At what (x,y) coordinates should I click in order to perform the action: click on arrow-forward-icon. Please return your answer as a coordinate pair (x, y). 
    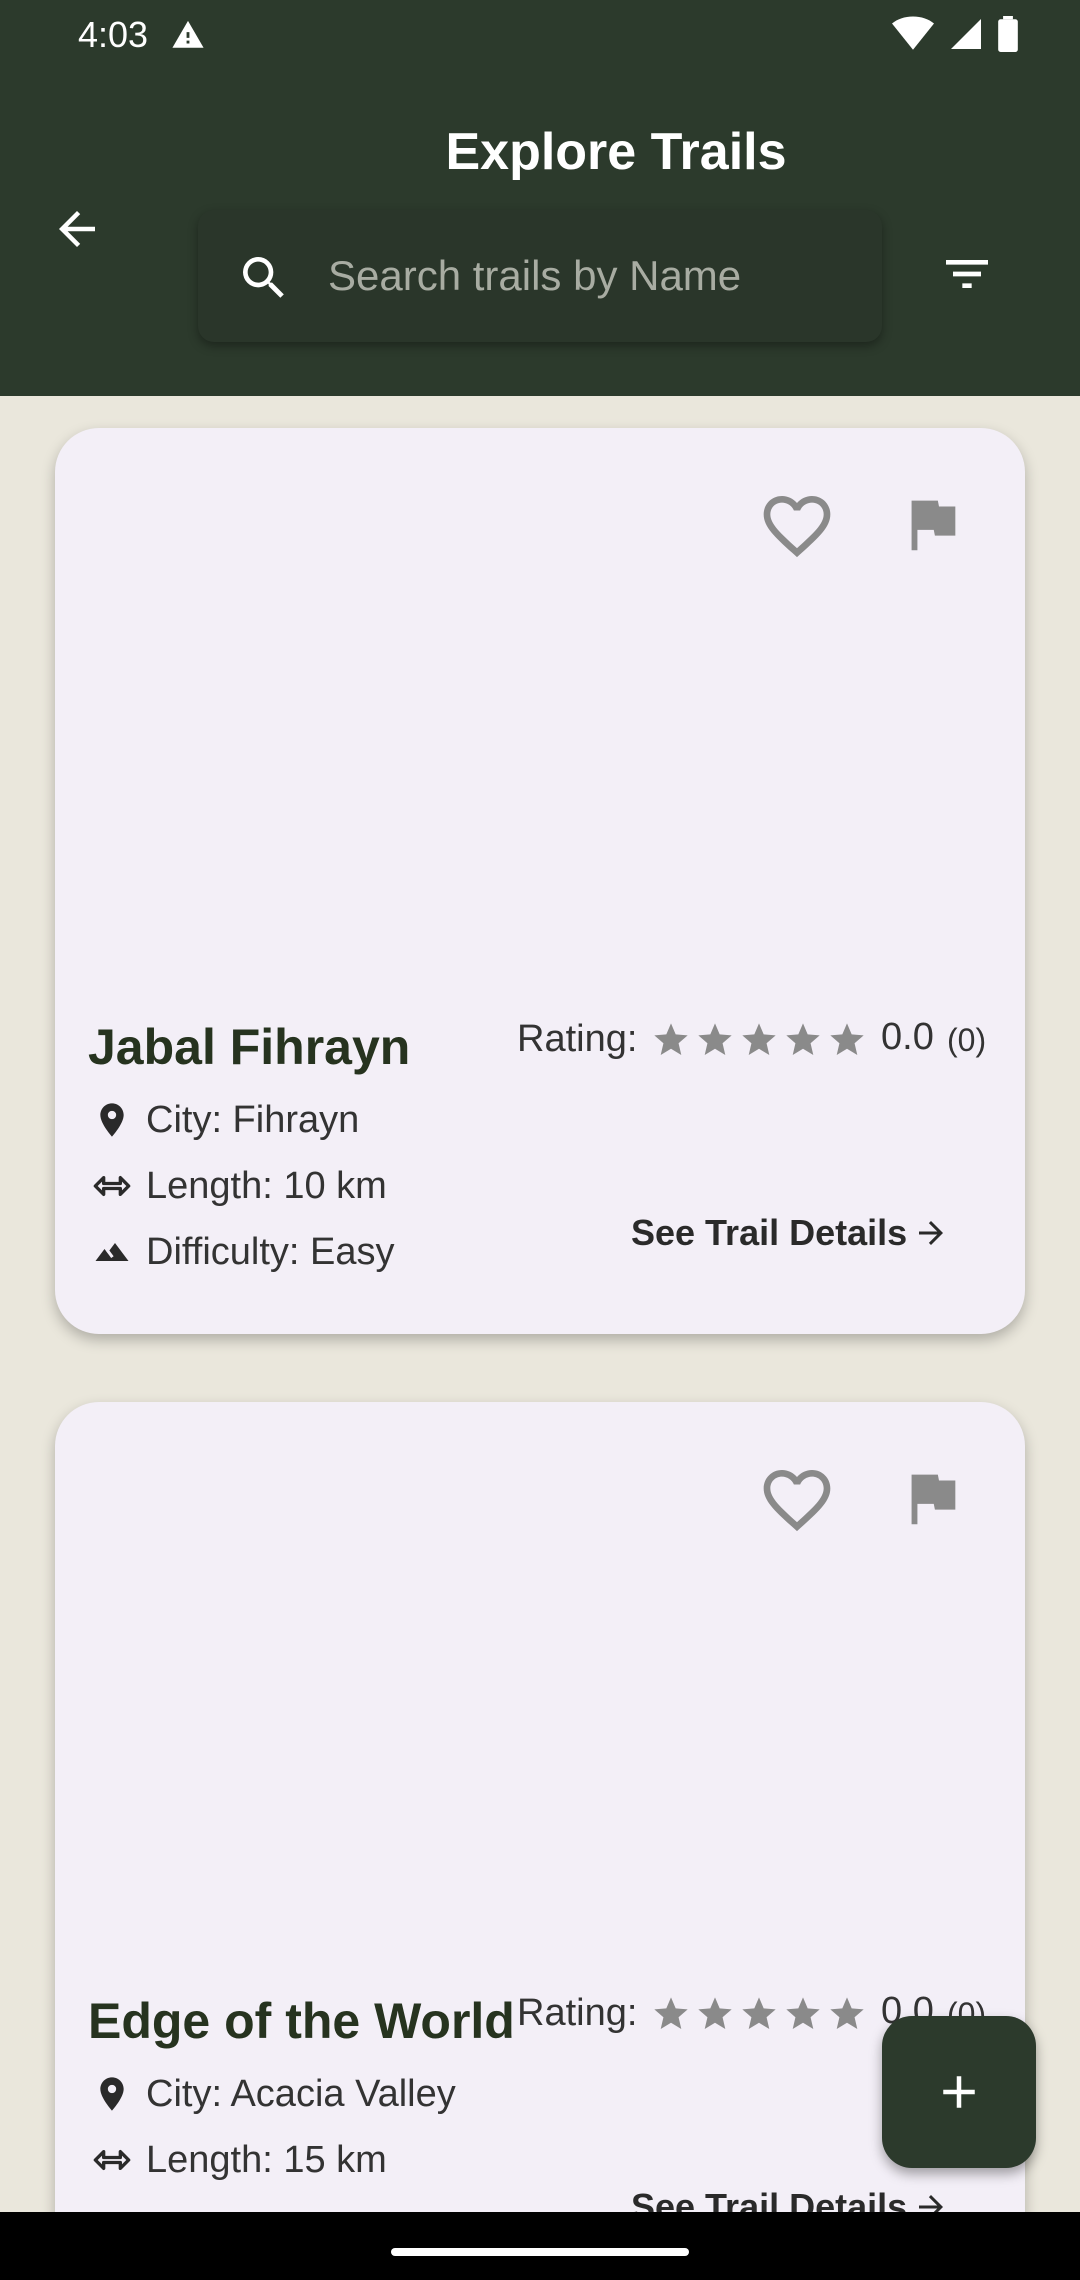
    Looking at the image, I should click on (931, 1233).